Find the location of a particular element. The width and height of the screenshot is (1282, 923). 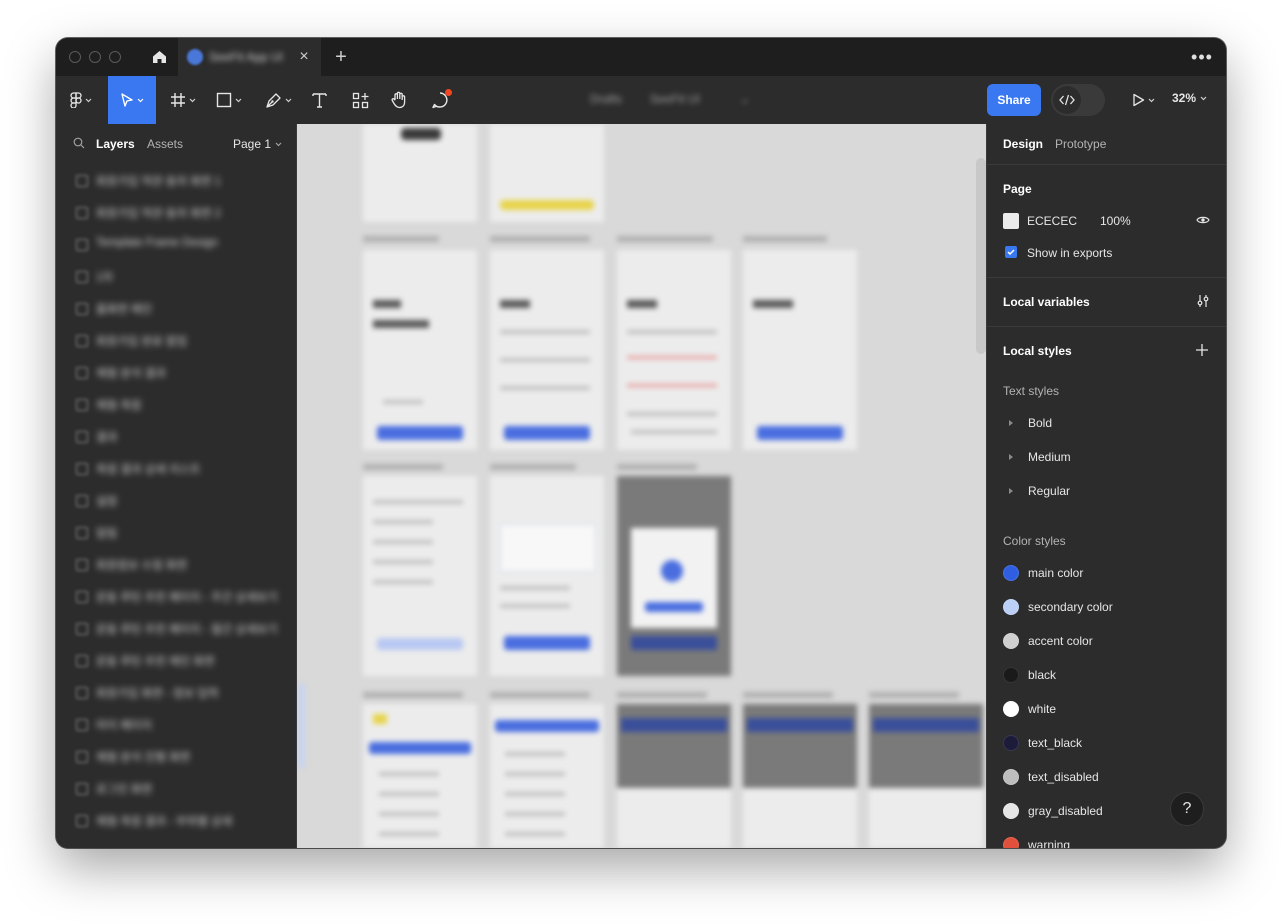

close-tab-icon: × is located at coordinates (304, 57).